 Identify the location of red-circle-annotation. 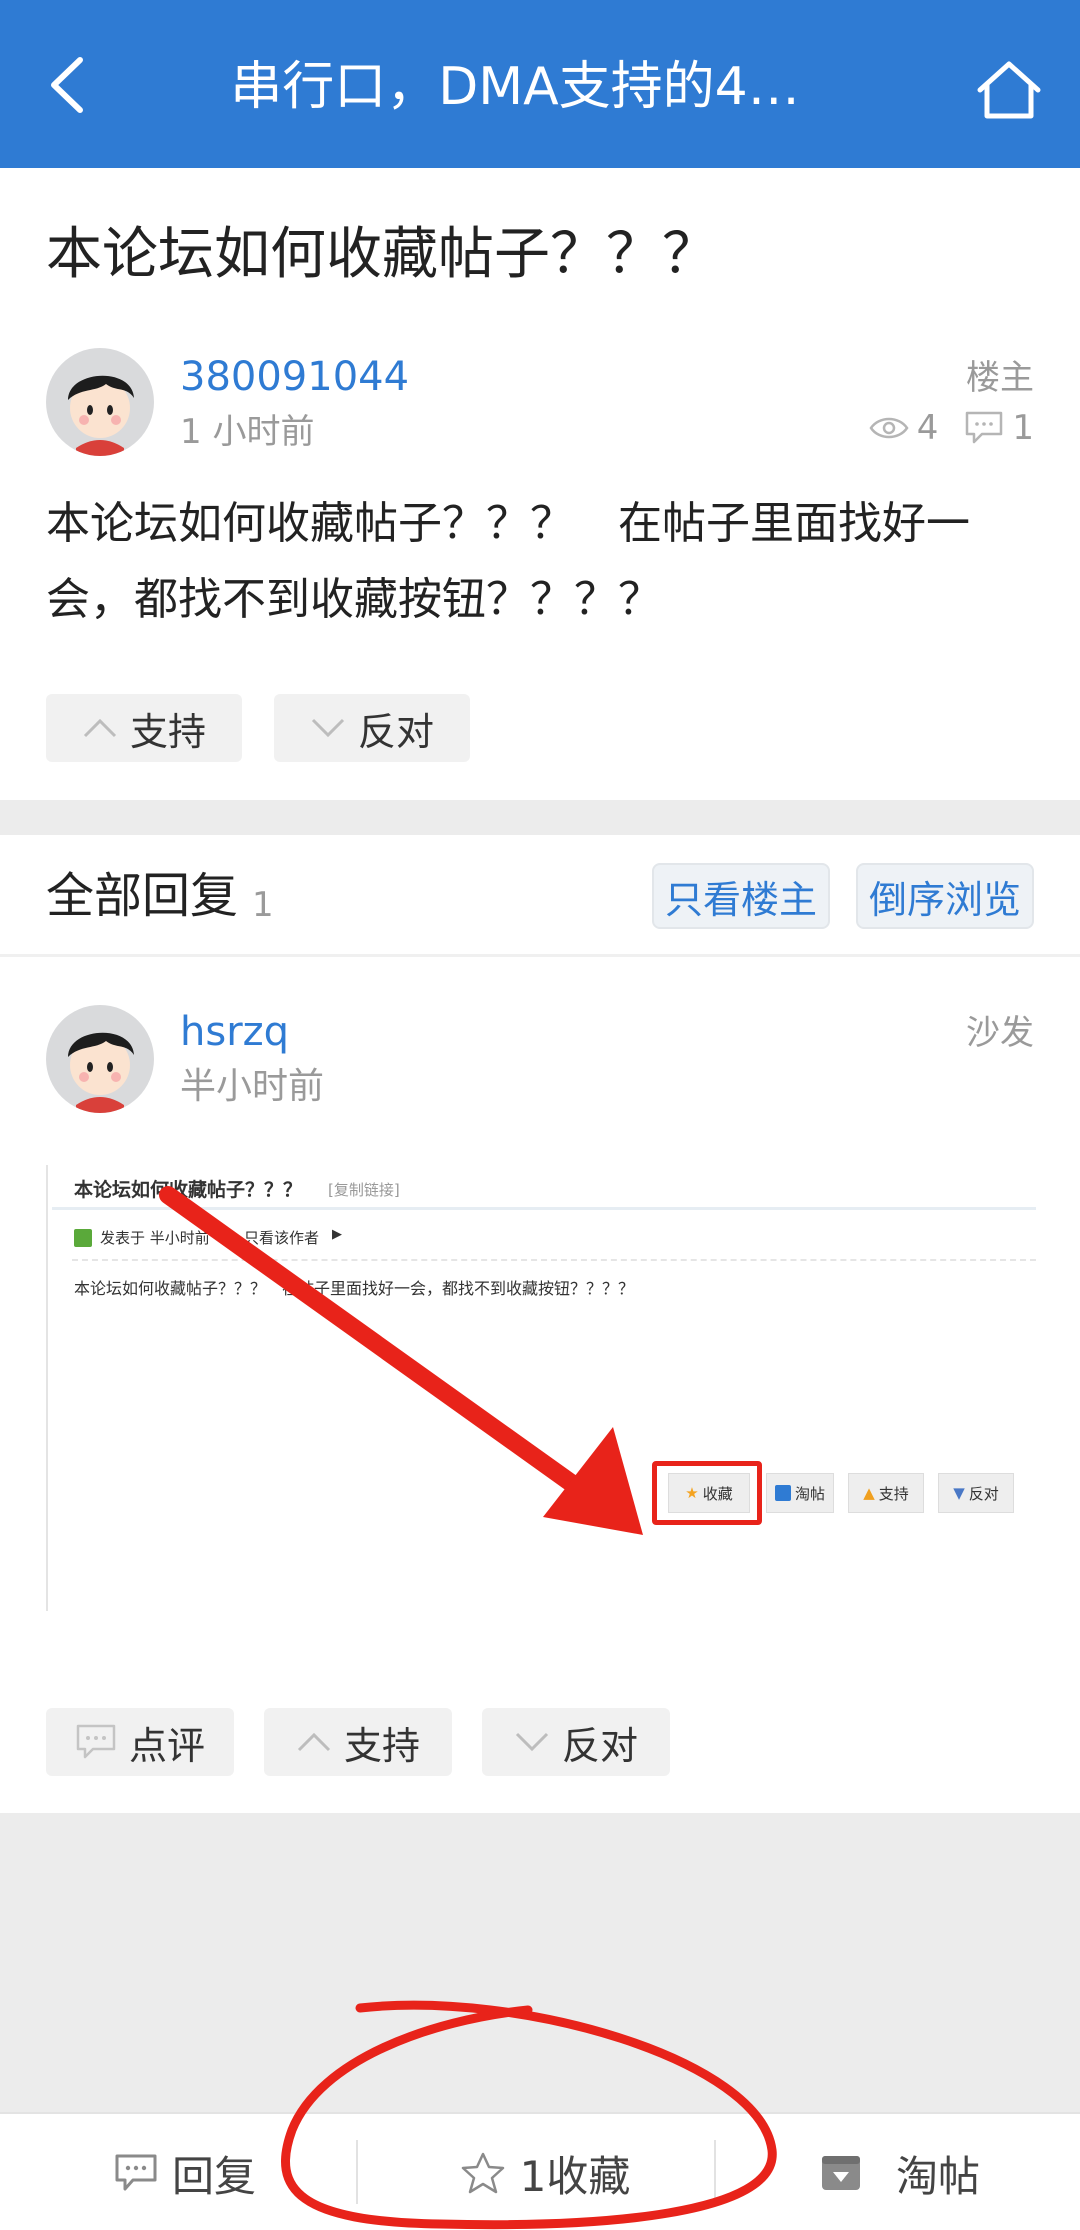
(529, 2115).